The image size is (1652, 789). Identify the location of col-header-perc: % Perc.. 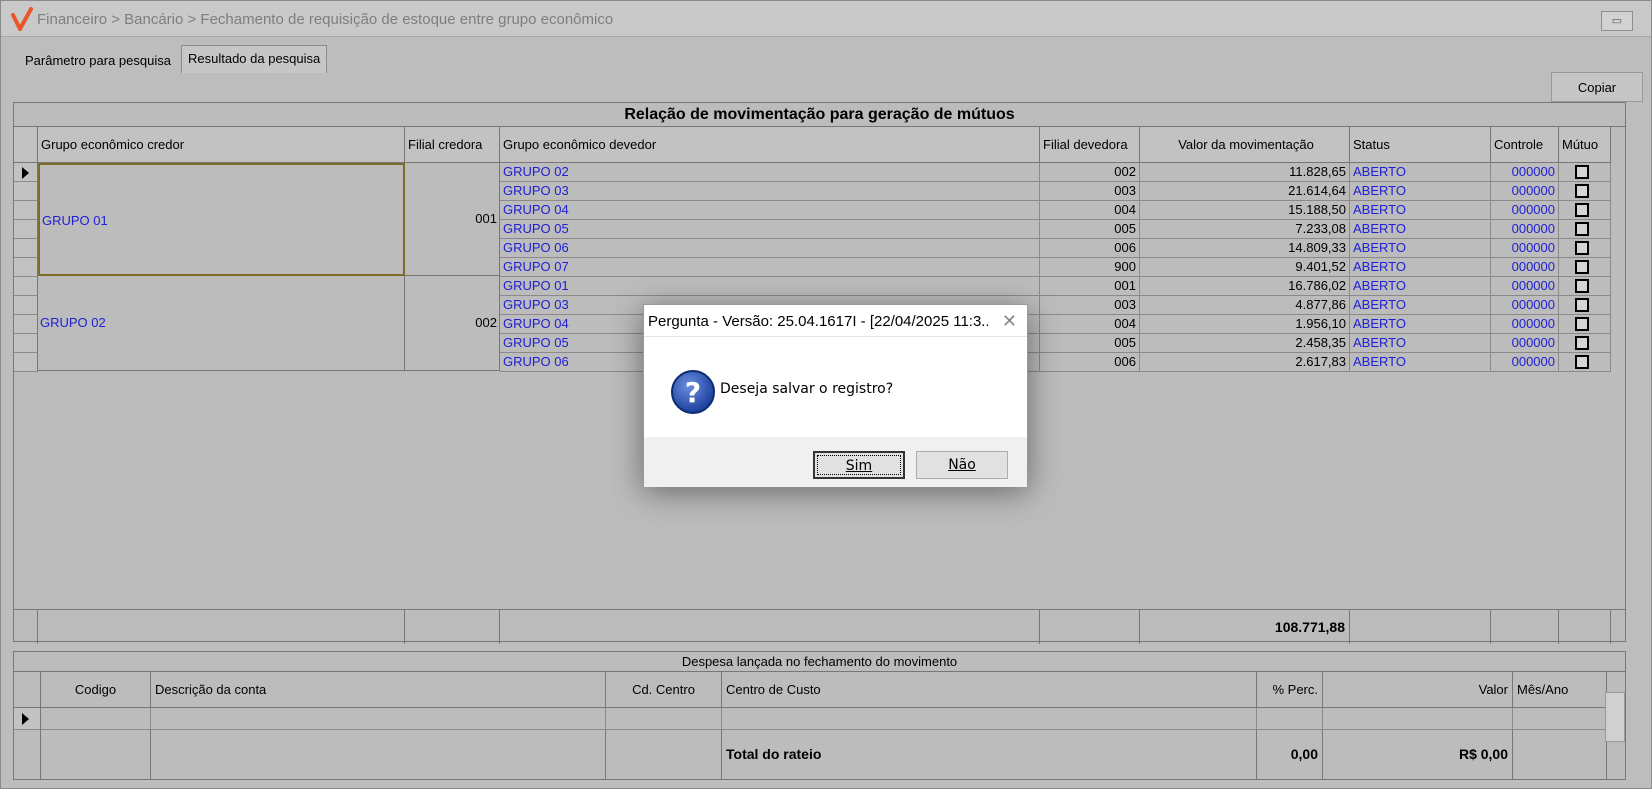
(1290, 690).